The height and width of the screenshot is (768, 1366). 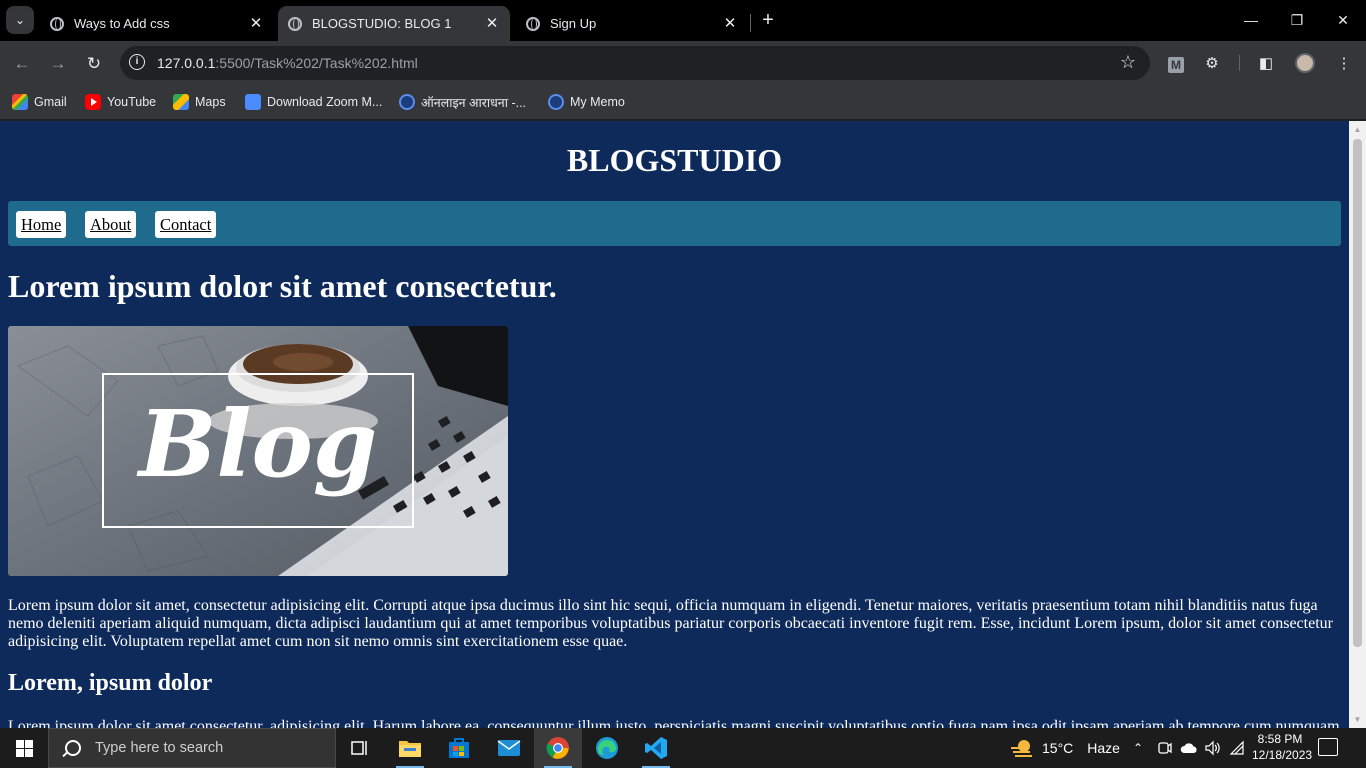 What do you see at coordinates (41, 224) in the screenshot?
I see `nav-home-link: Home` at bounding box center [41, 224].